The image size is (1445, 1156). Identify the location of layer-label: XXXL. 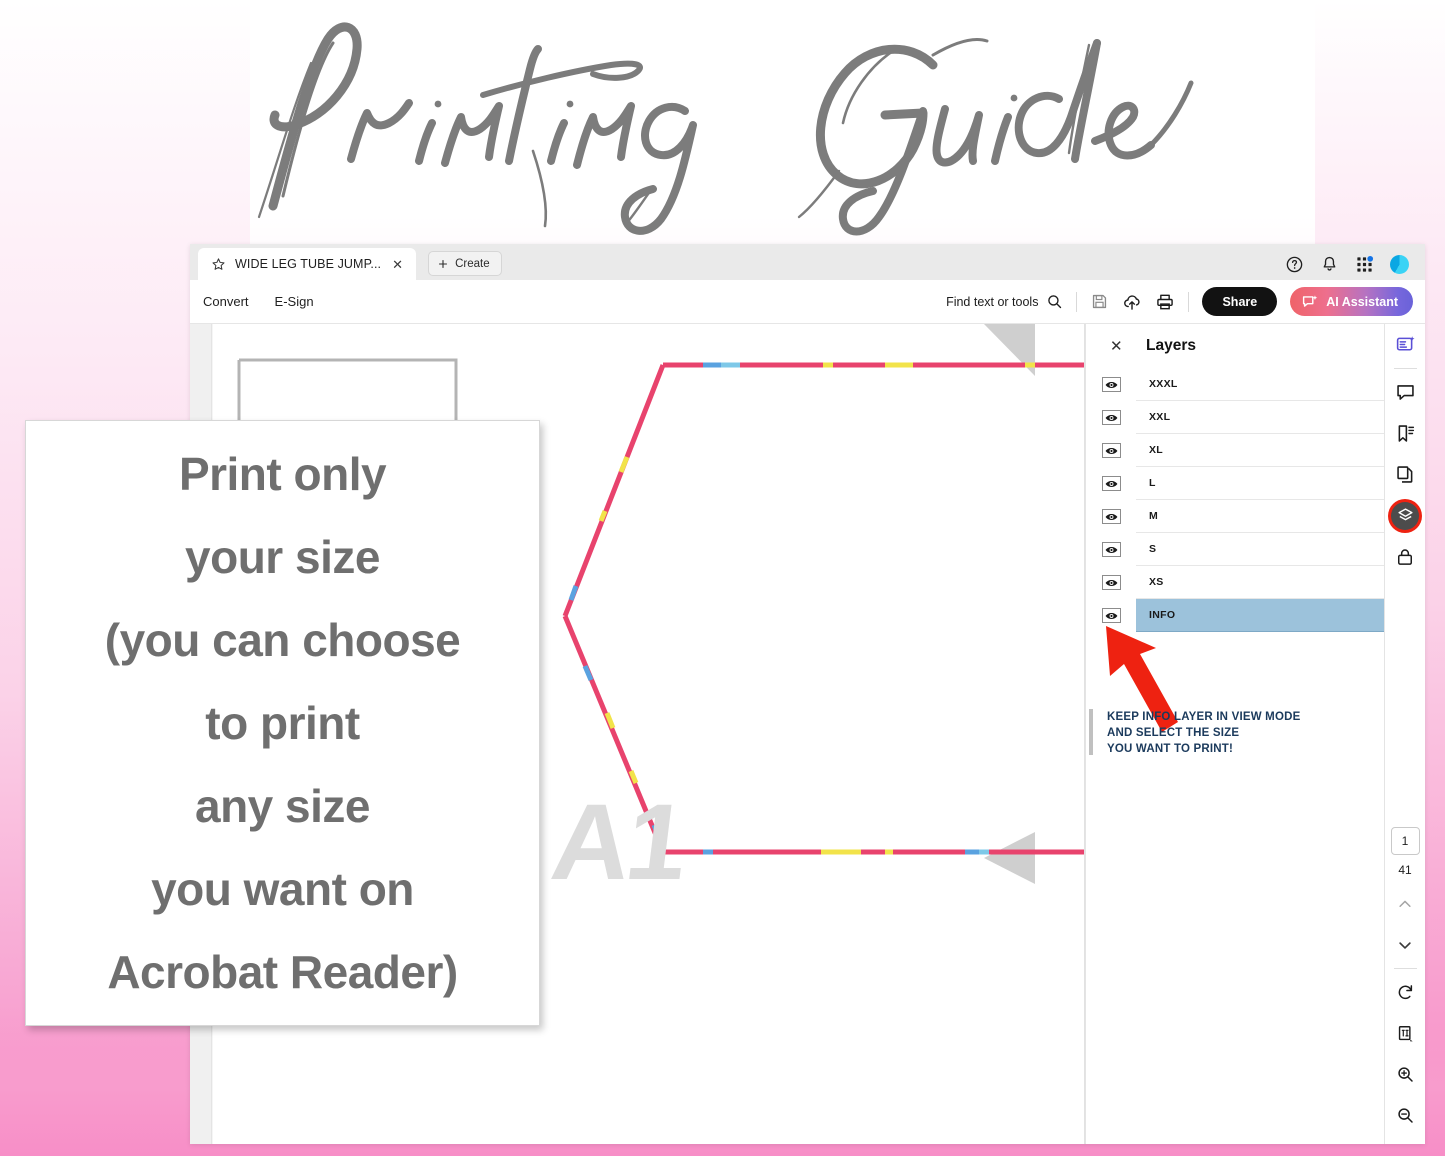
(1163, 384).